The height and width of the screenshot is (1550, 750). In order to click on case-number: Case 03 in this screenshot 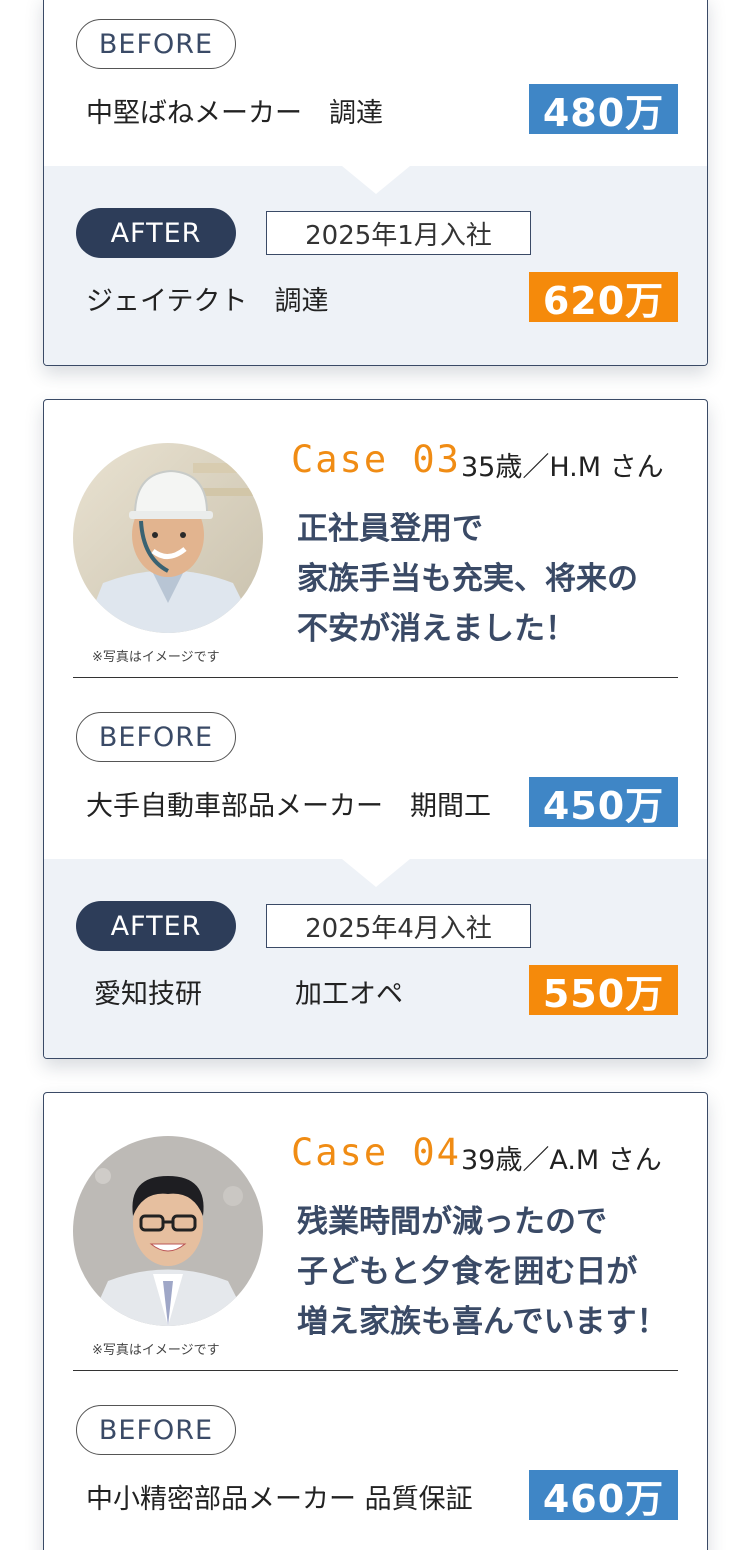, I will do `click(376, 459)`.